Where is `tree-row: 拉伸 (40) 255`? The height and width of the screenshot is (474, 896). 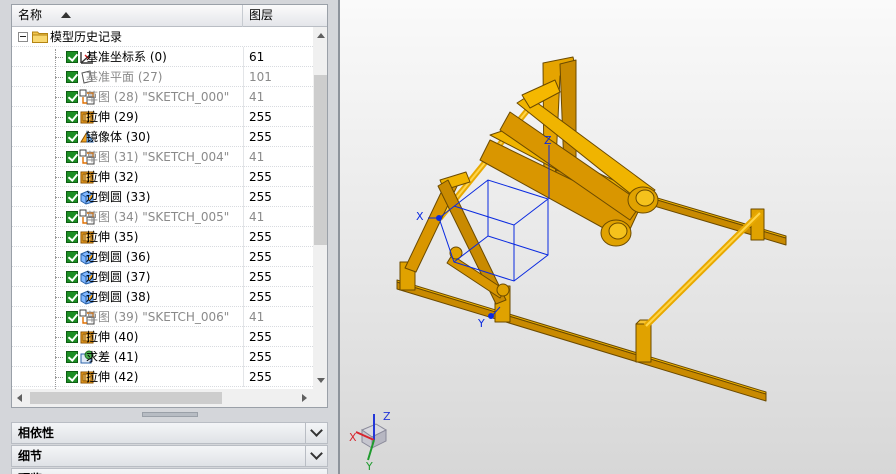 tree-row: 拉伸 (40) 255 is located at coordinates (162, 337).